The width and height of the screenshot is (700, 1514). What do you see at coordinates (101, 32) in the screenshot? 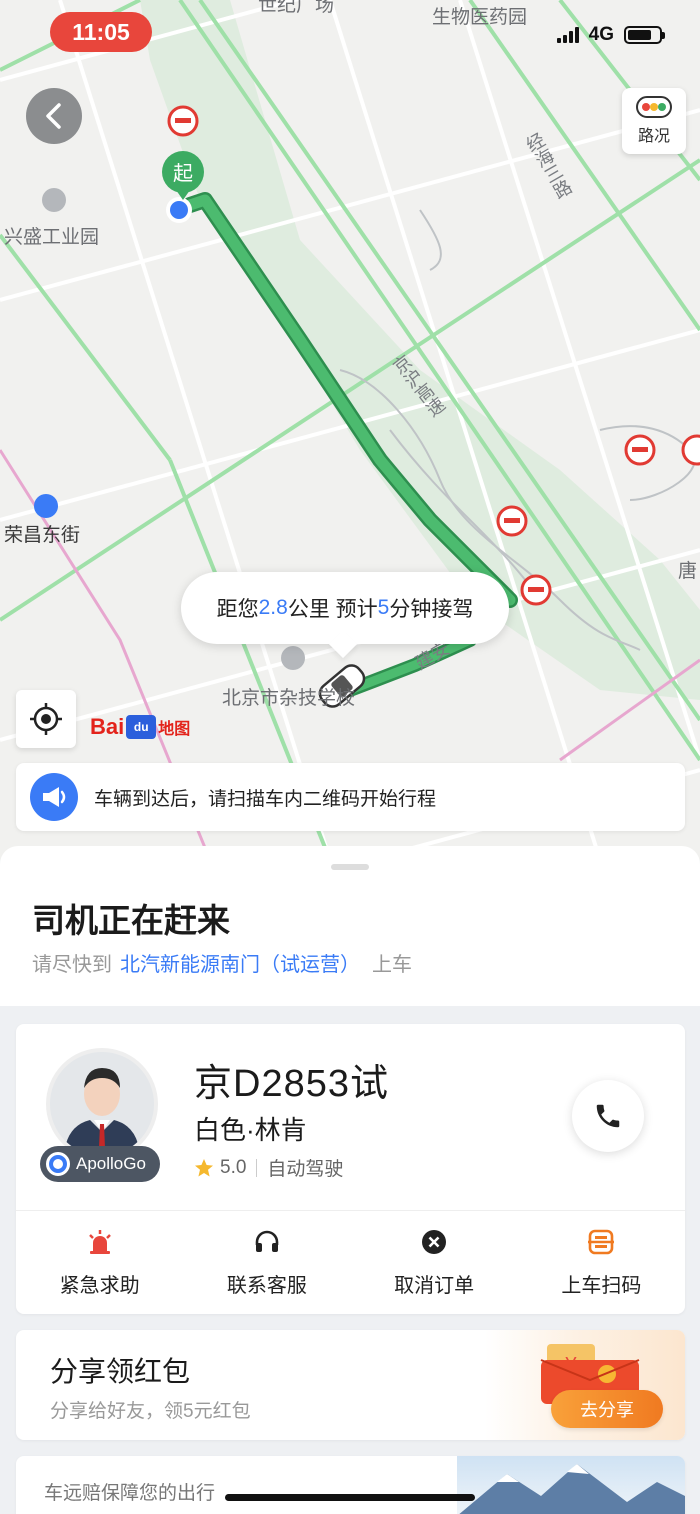
I see `status-time: 11:05` at bounding box center [101, 32].